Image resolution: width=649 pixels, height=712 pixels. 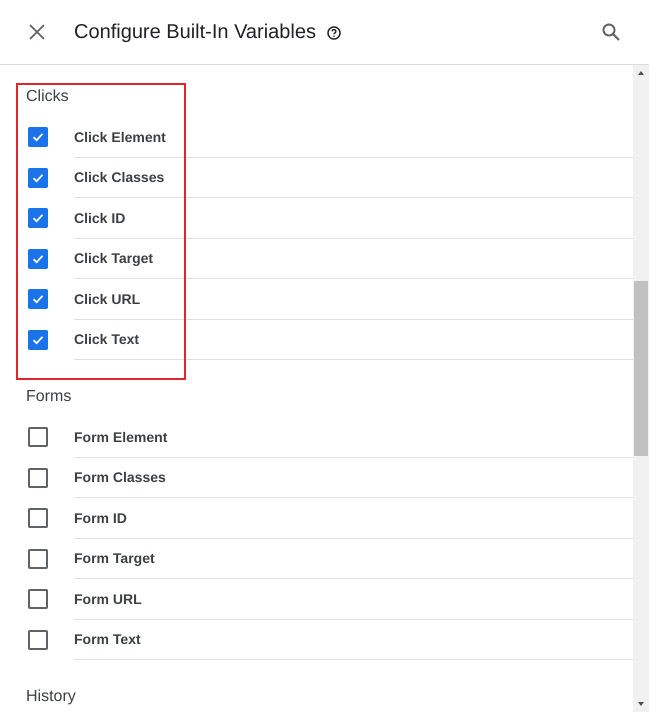 What do you see at coordinates (107, 339) in the screenshot?
I see `variable-label: Click Text` at bounding box center [107, 339].